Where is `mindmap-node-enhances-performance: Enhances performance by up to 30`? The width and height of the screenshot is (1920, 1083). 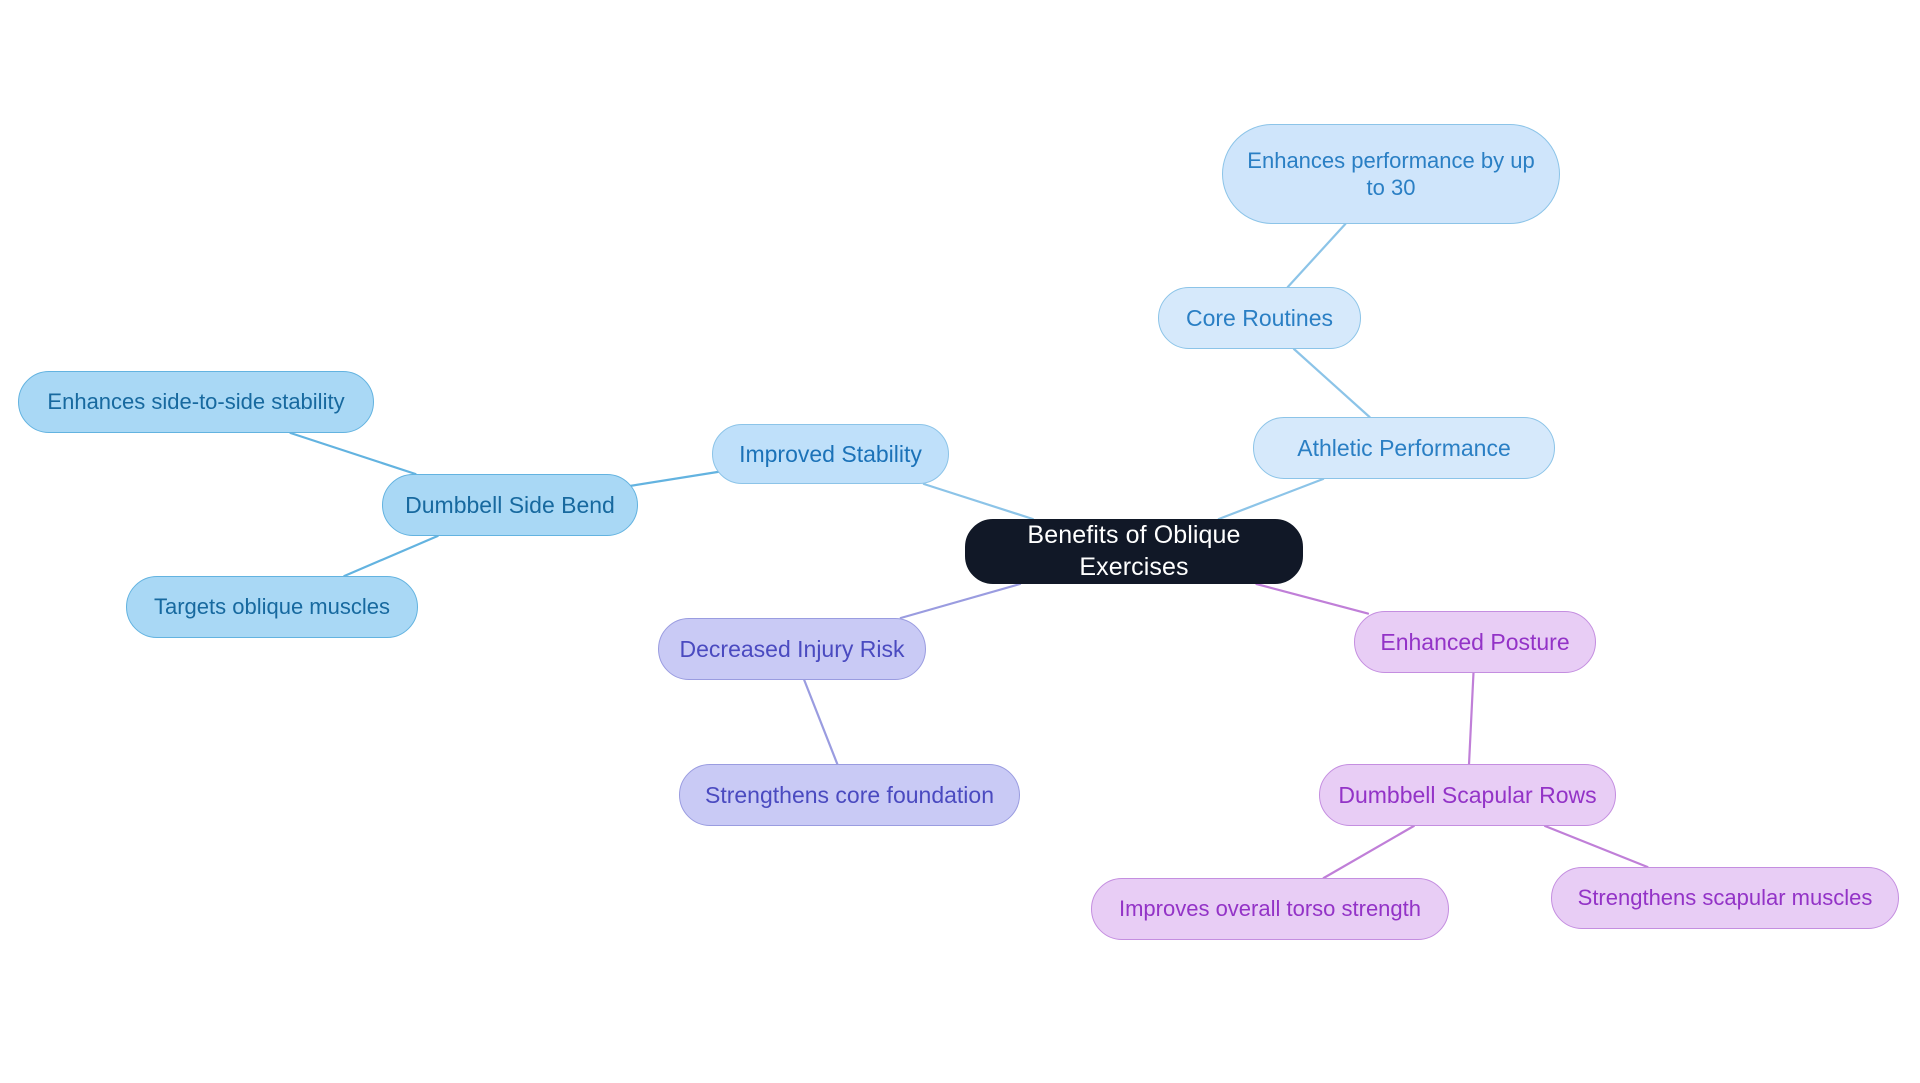
mindmap-node-enhances-performance: Enhances performance by up to 30 is located at coordinates (1391, 174).